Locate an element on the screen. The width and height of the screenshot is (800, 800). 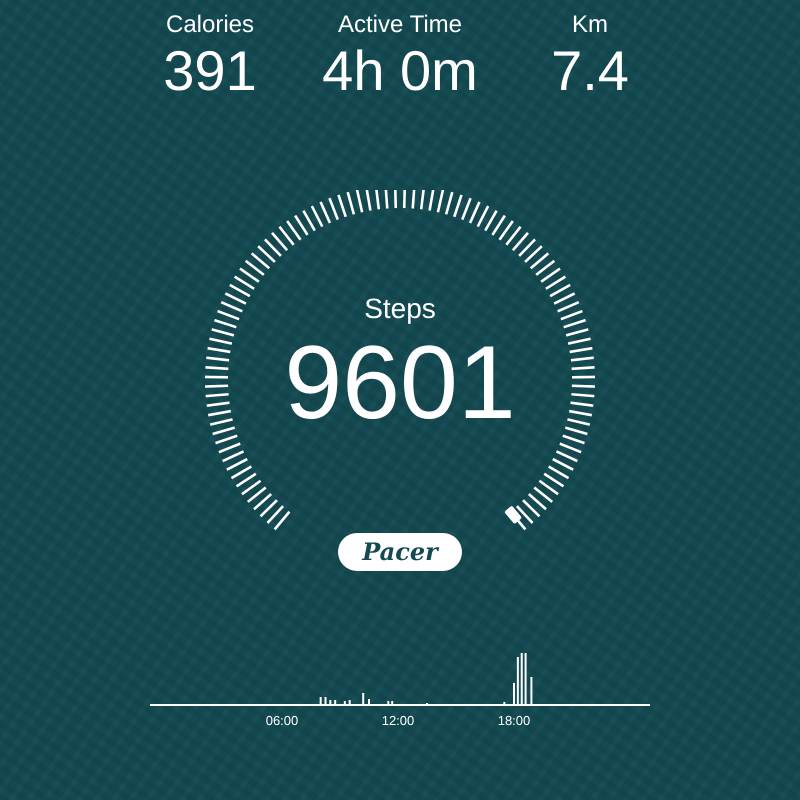
stat-label: Km is located at coordinates (590, 25).